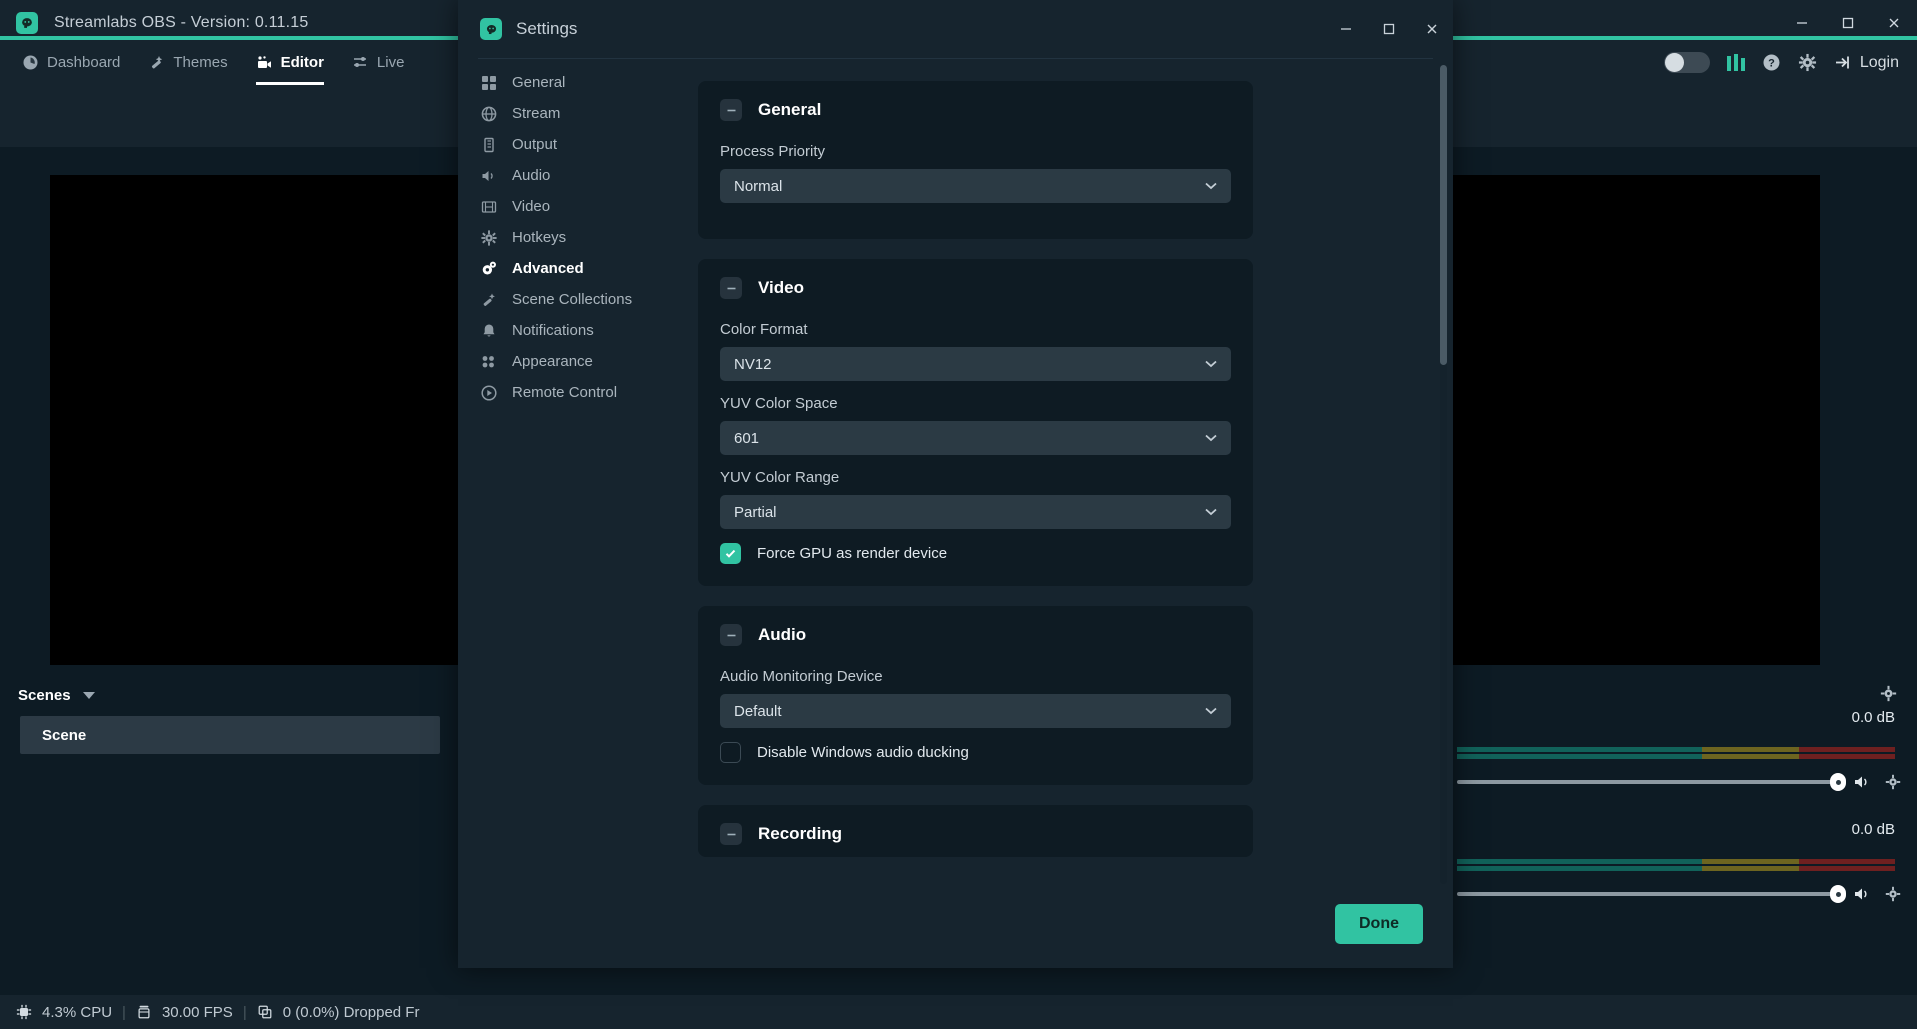  I want to click on dashboard-icon, so click(30, 62).